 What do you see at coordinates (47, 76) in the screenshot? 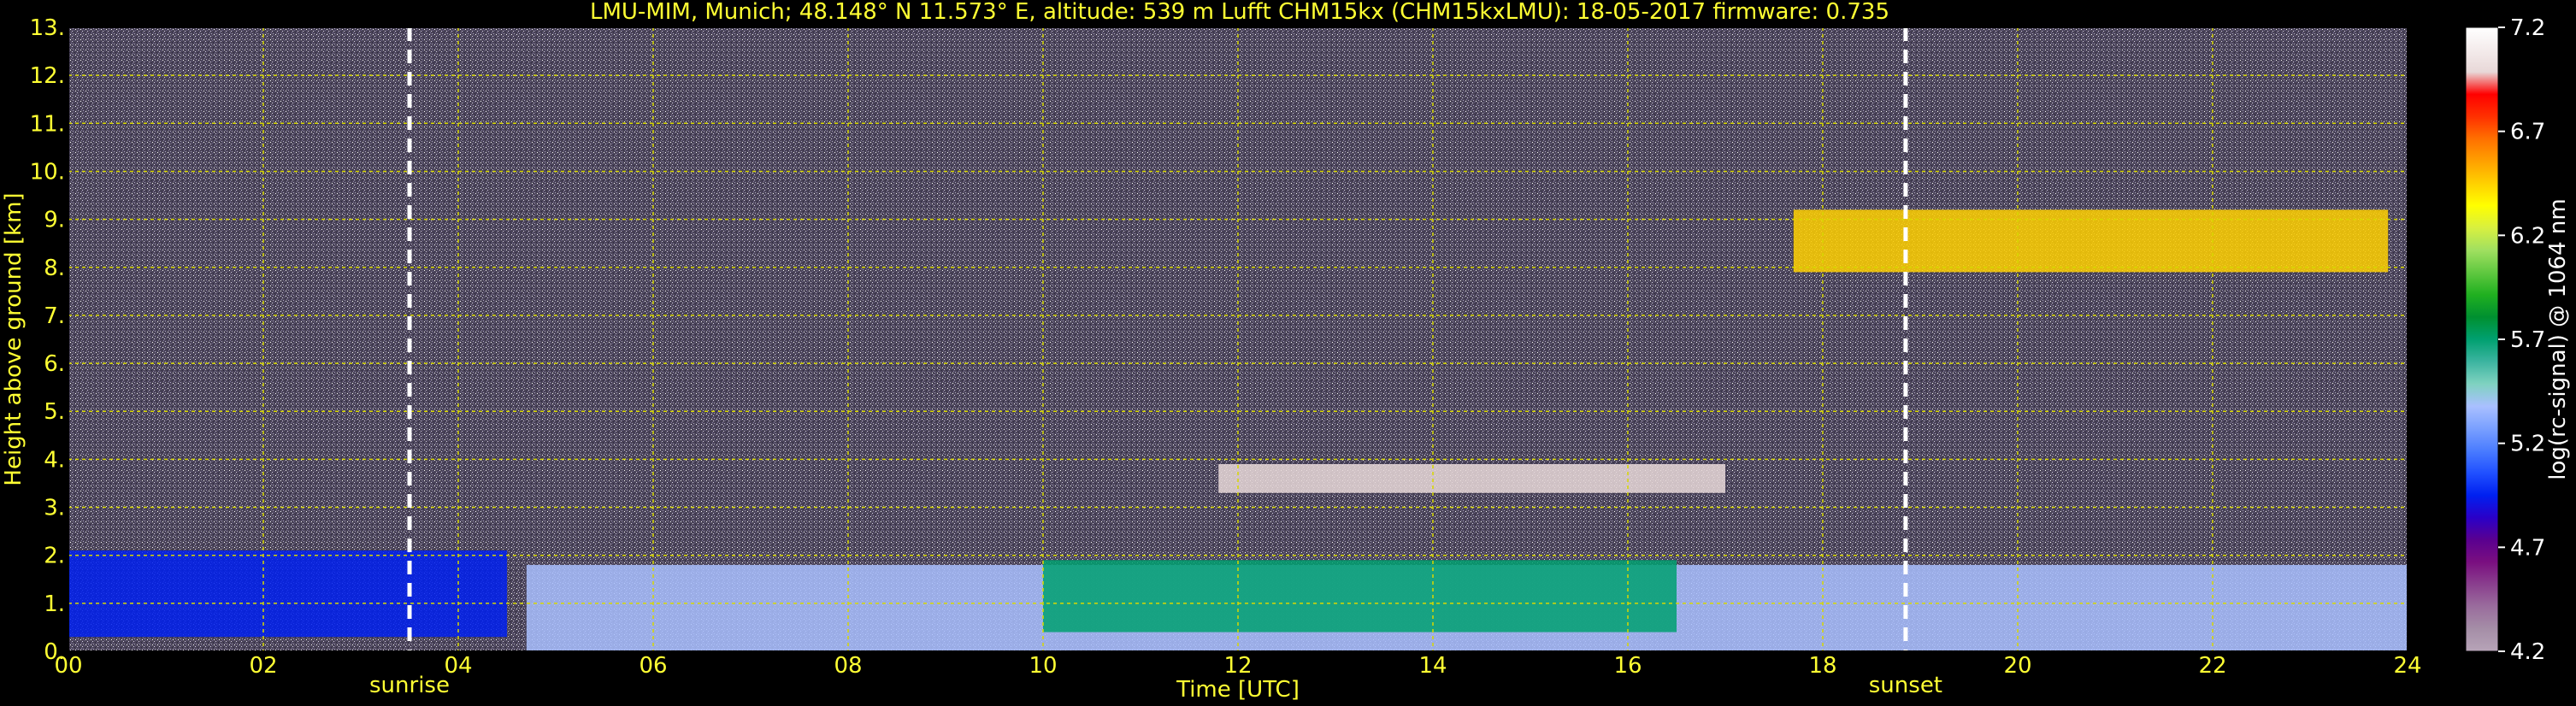
I see `y-tick-label: 12.` at bounding box center [47, 76].